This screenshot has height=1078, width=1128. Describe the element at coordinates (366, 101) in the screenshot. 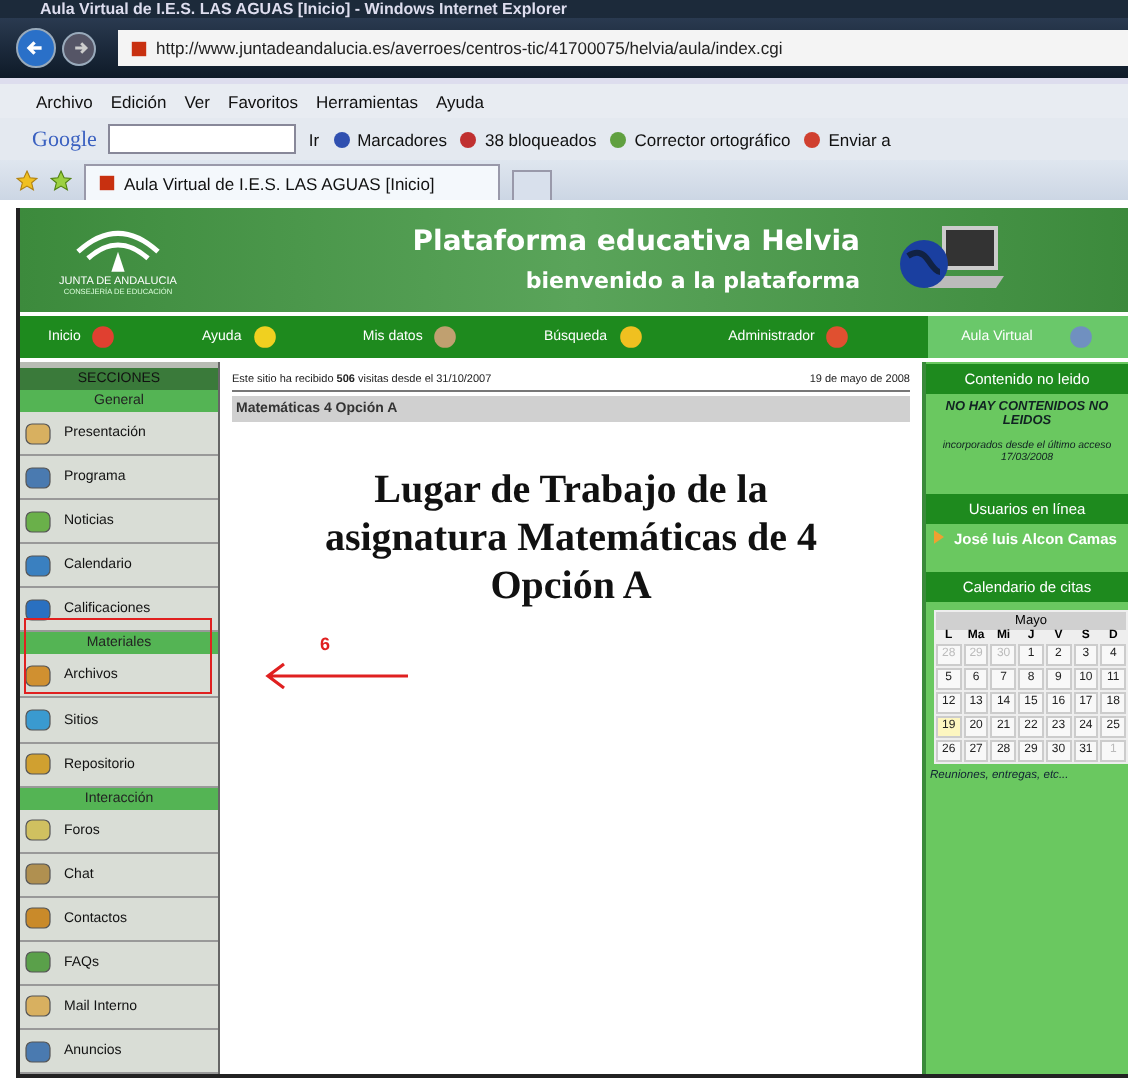

I see `menu-item: Herramientas` at that location.